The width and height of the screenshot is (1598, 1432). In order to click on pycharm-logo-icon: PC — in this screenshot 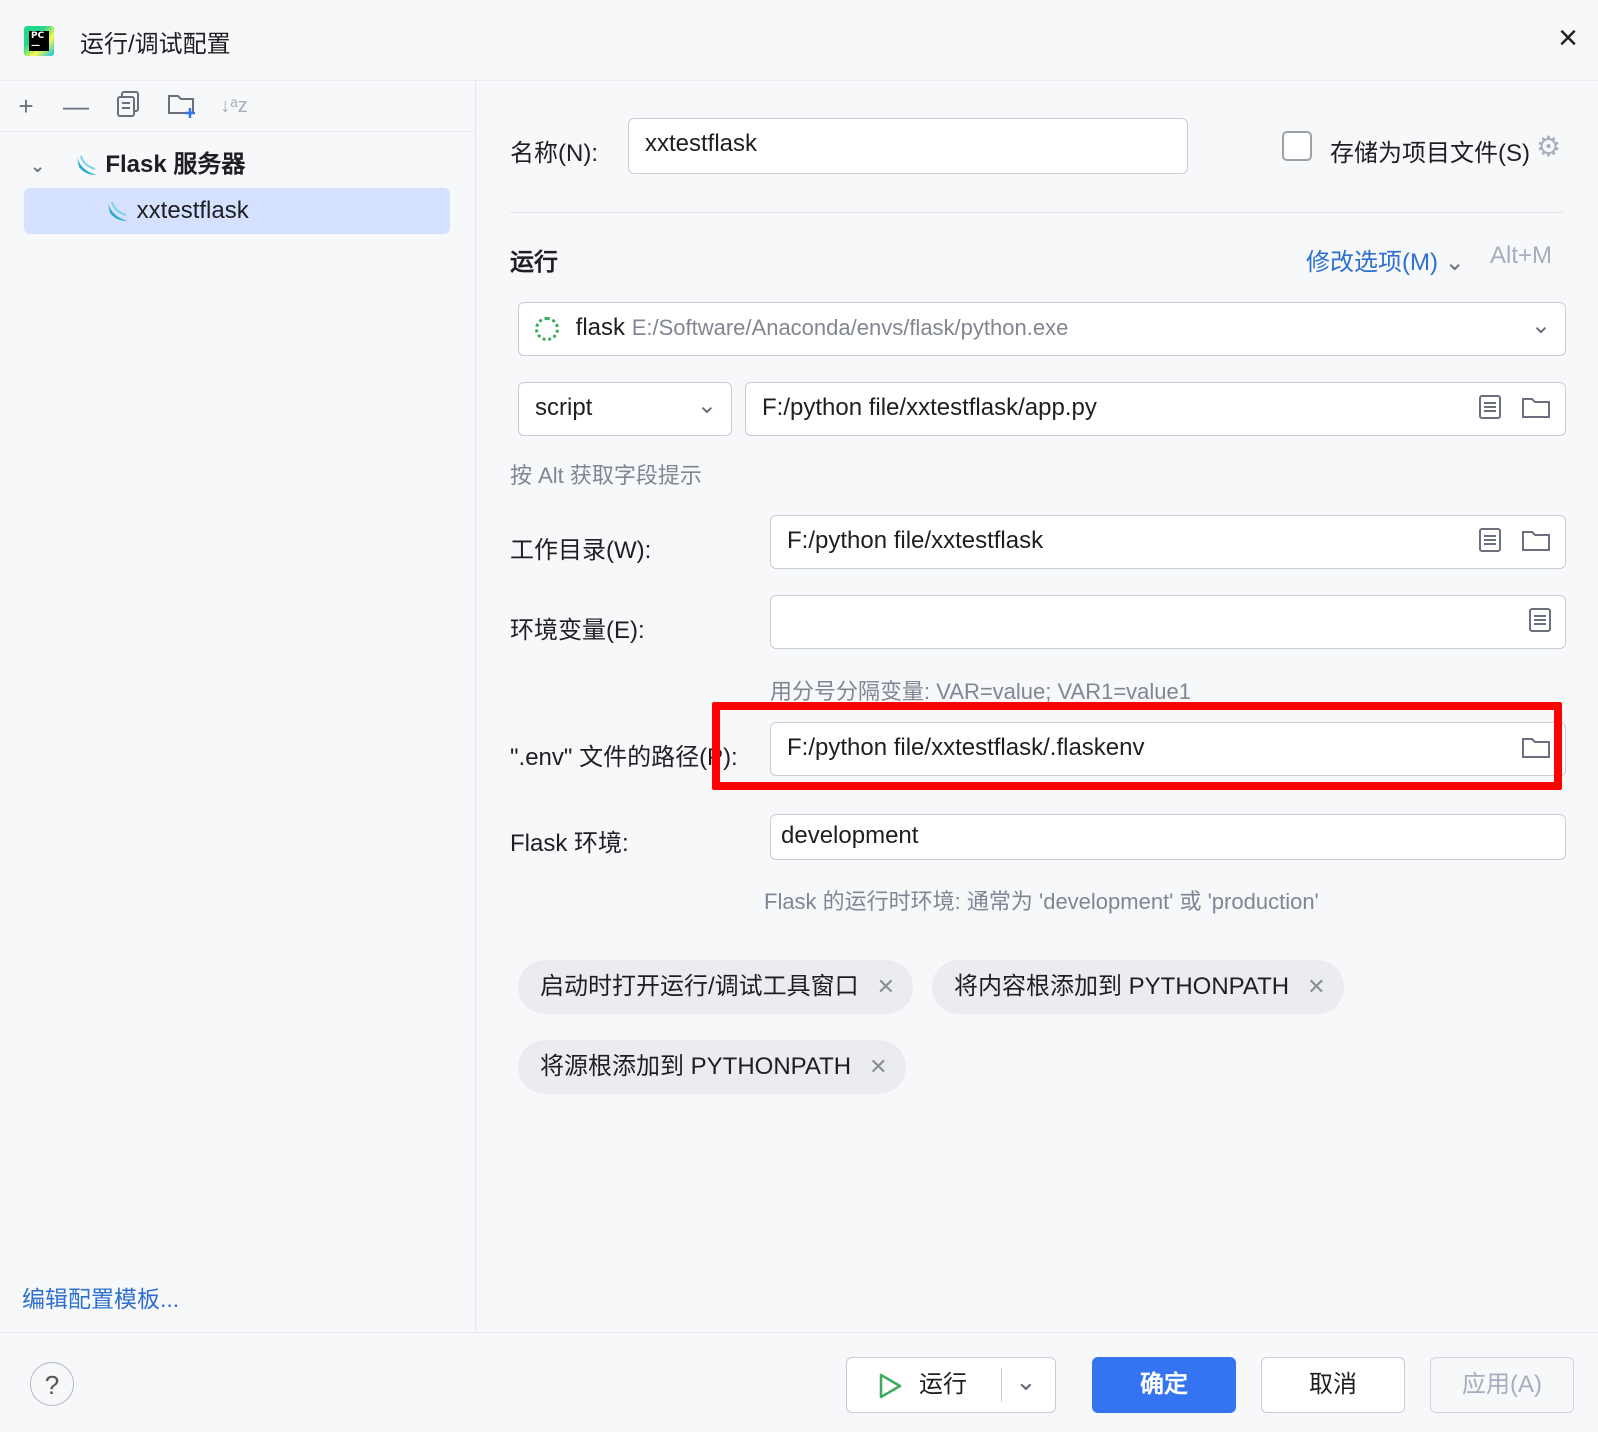, I will do `click(39, 41)`.